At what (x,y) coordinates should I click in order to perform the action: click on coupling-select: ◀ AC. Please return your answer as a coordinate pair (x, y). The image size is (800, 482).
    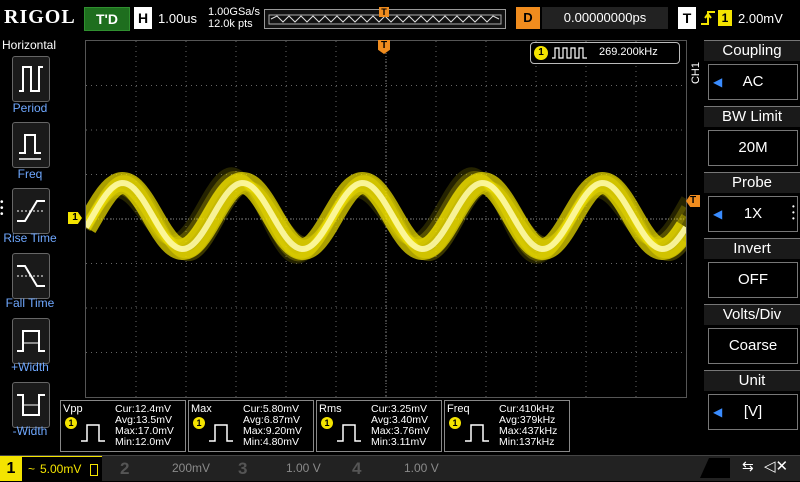
    Looking at the image, I should click on (753, 82).